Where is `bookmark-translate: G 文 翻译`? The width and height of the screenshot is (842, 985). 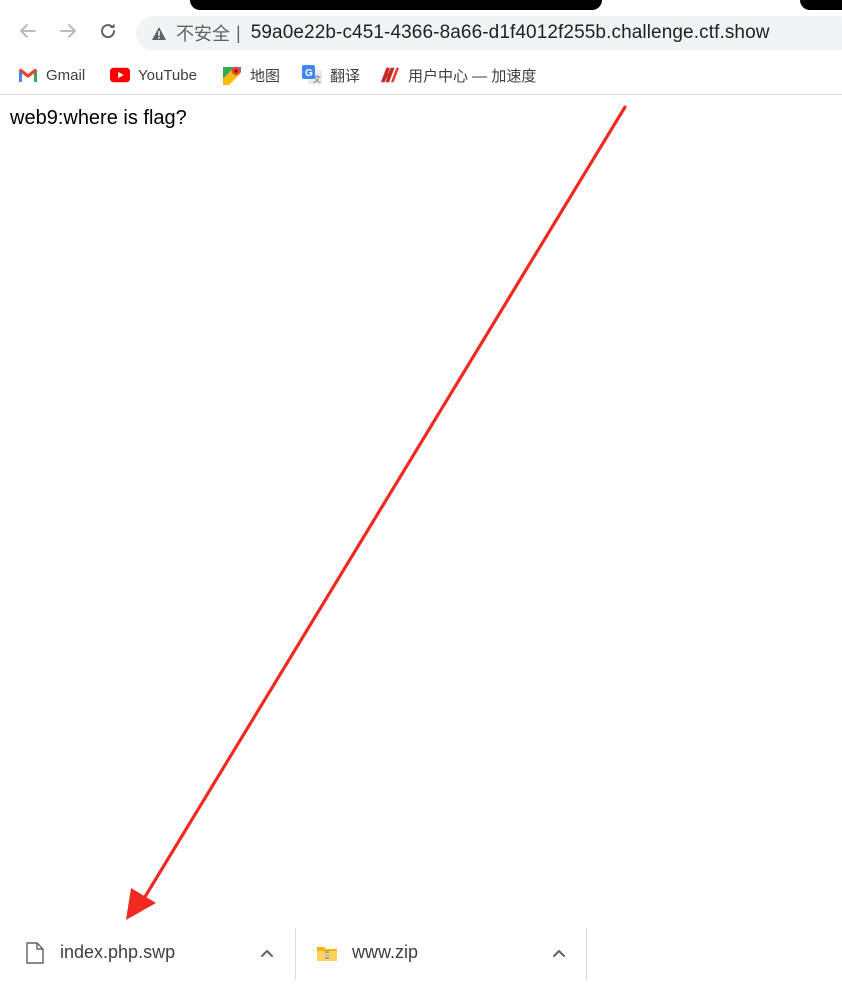
bookmark-translate: G 文 翻译 is located at coordinates (331, 75).